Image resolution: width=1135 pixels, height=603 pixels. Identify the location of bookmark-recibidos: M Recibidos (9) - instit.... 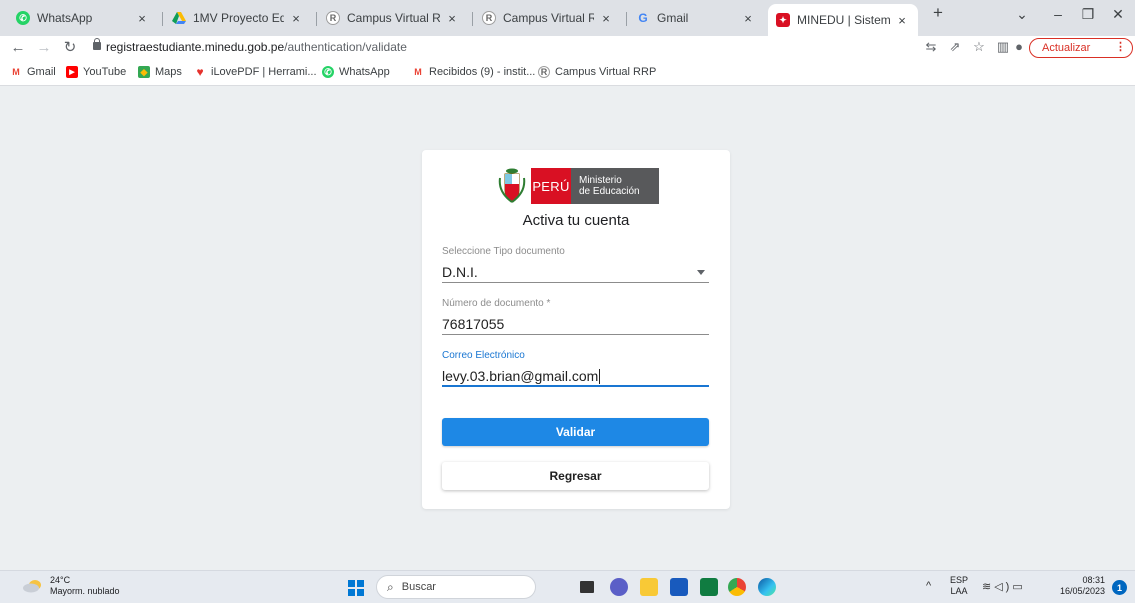
(473, 72).